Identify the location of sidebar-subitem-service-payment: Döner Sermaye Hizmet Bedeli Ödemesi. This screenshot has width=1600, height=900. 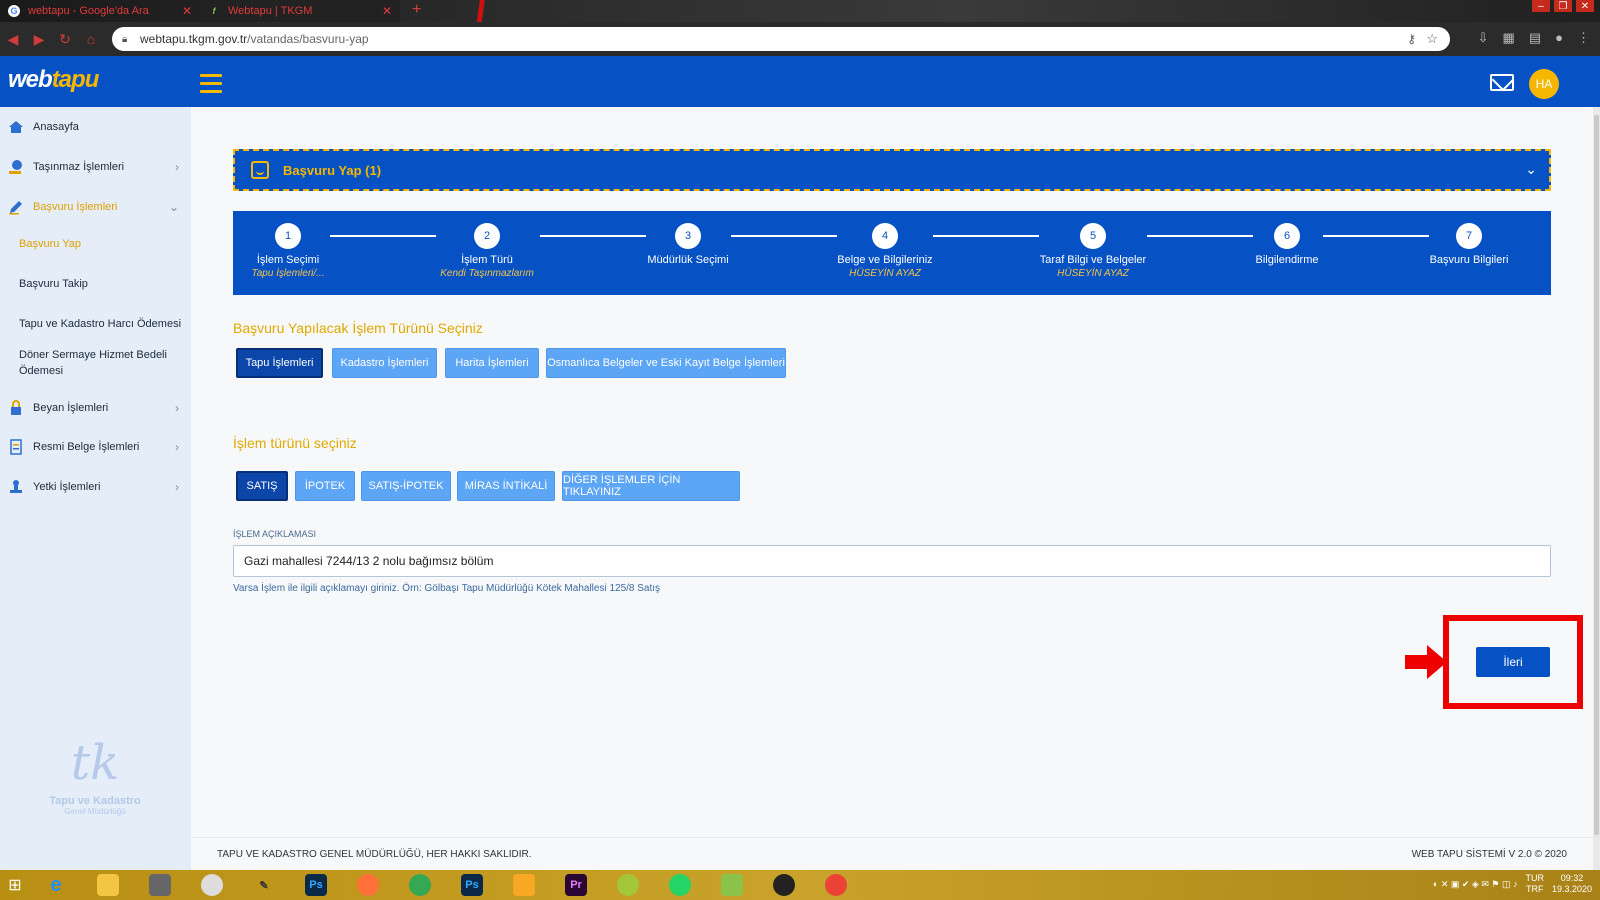
(101, 363).